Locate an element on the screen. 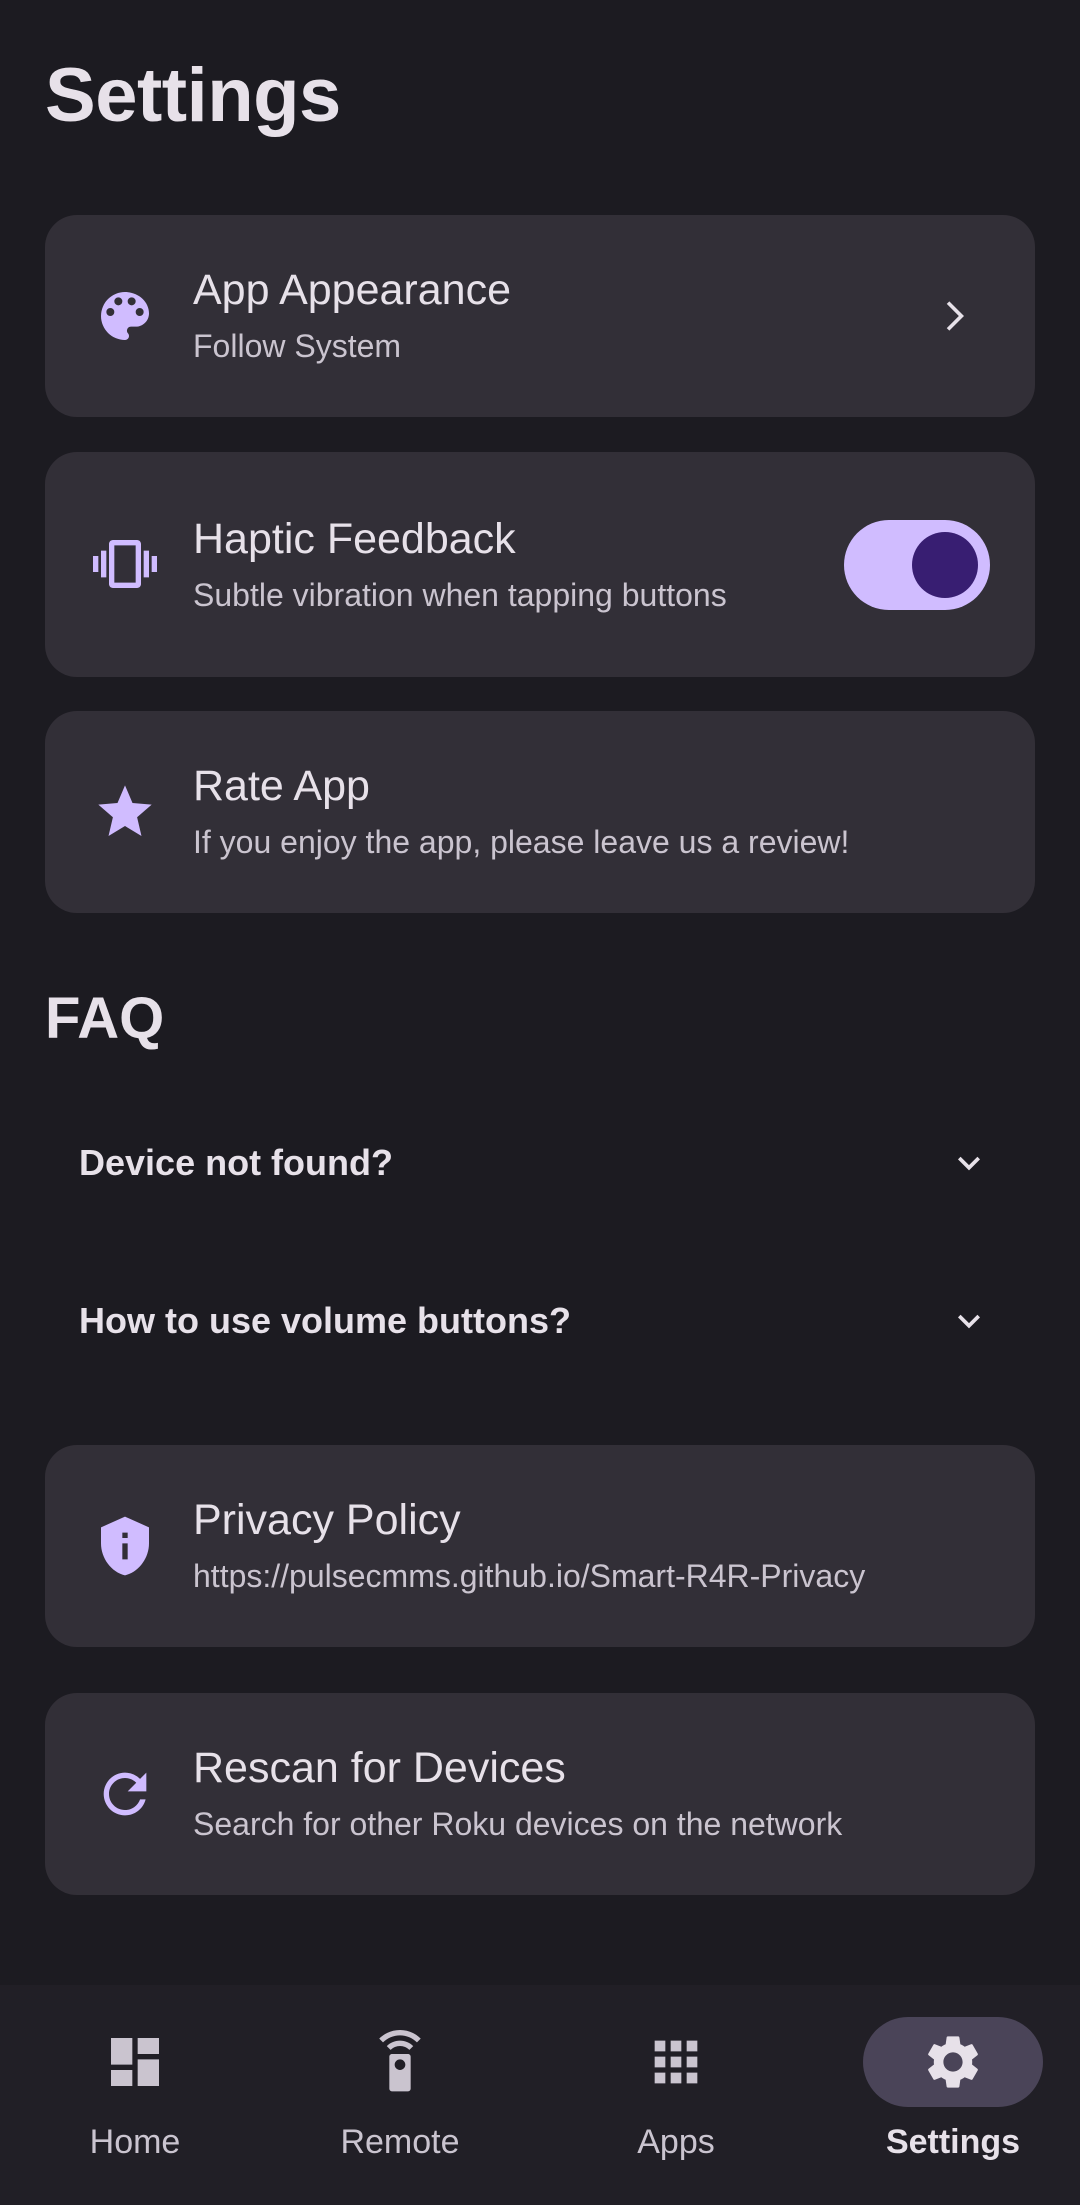 This screenshot has height=2205, width=1080. nav-label: Apps is located at coordinates (676, 2142).